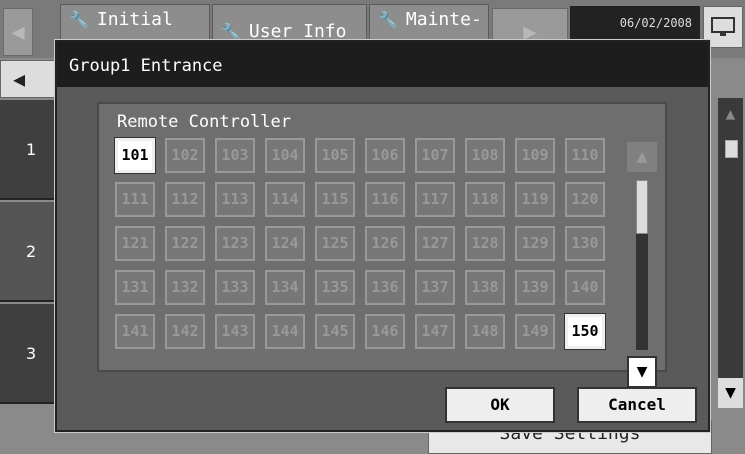  Describe the element at coordinates (204, 122) in the screenshot. I see `panel-label: Remote Controller` at that location.